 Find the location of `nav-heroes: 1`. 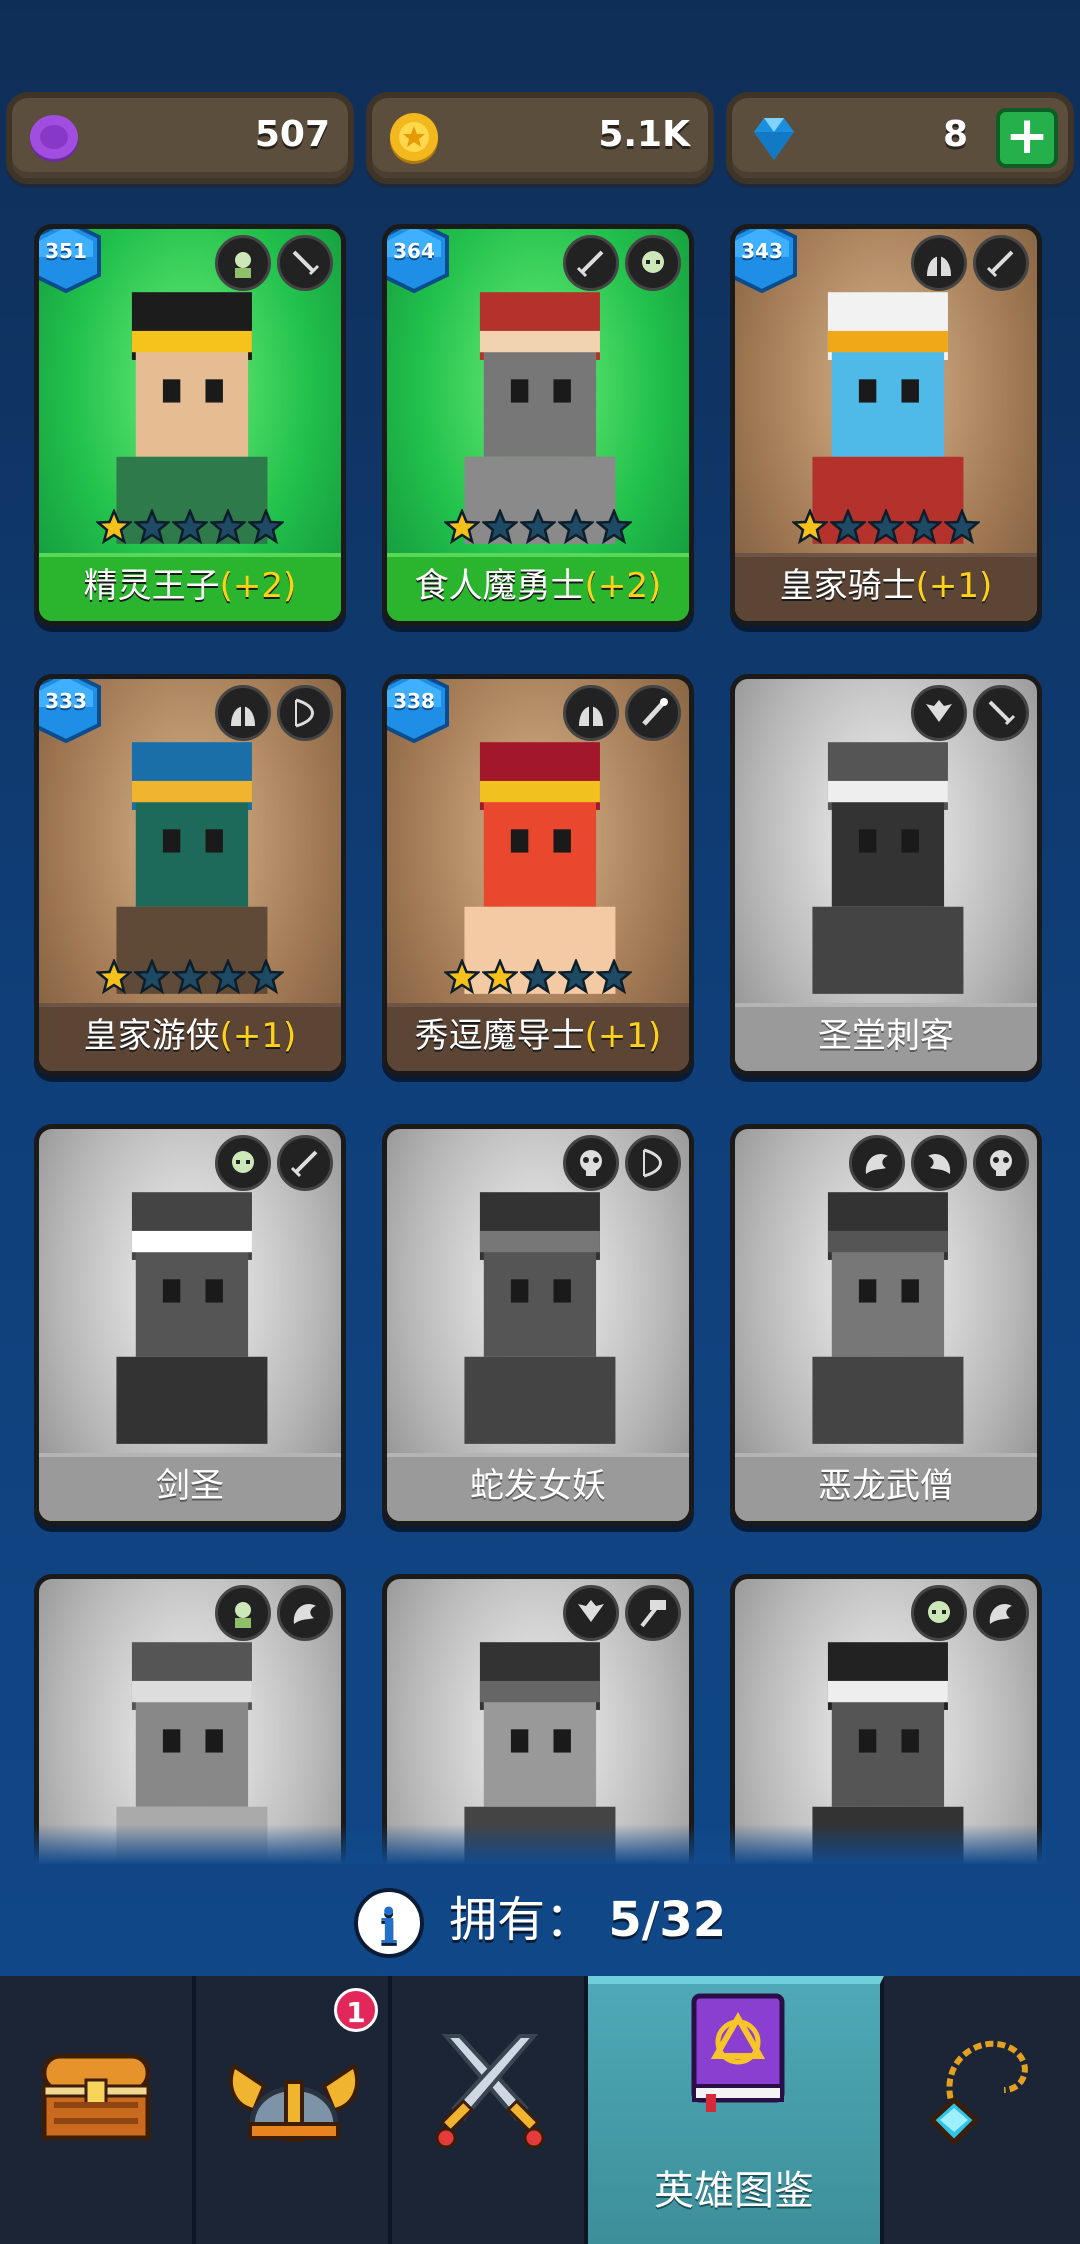

nav-heroes: 1 is located at coordinates (294, 2110).